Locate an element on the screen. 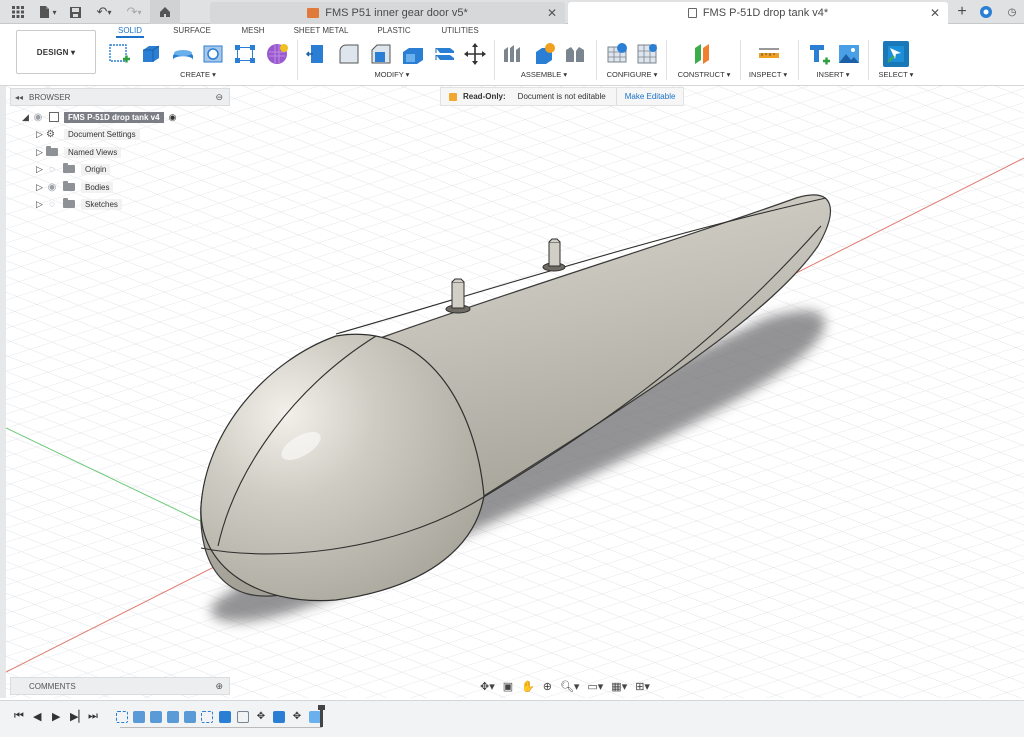  save-icon is located at coordinates (75, 12).